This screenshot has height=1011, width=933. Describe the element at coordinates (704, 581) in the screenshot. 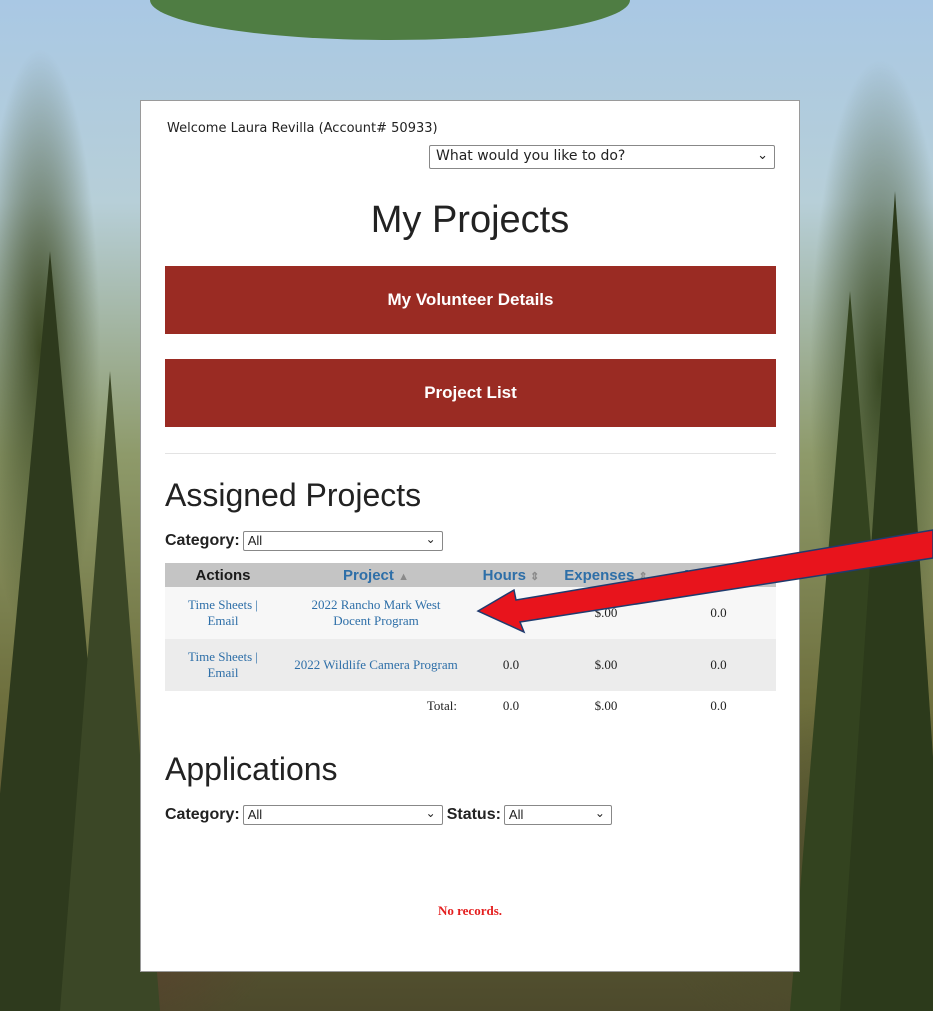

I see `annotation-arrow-icon` at that location.